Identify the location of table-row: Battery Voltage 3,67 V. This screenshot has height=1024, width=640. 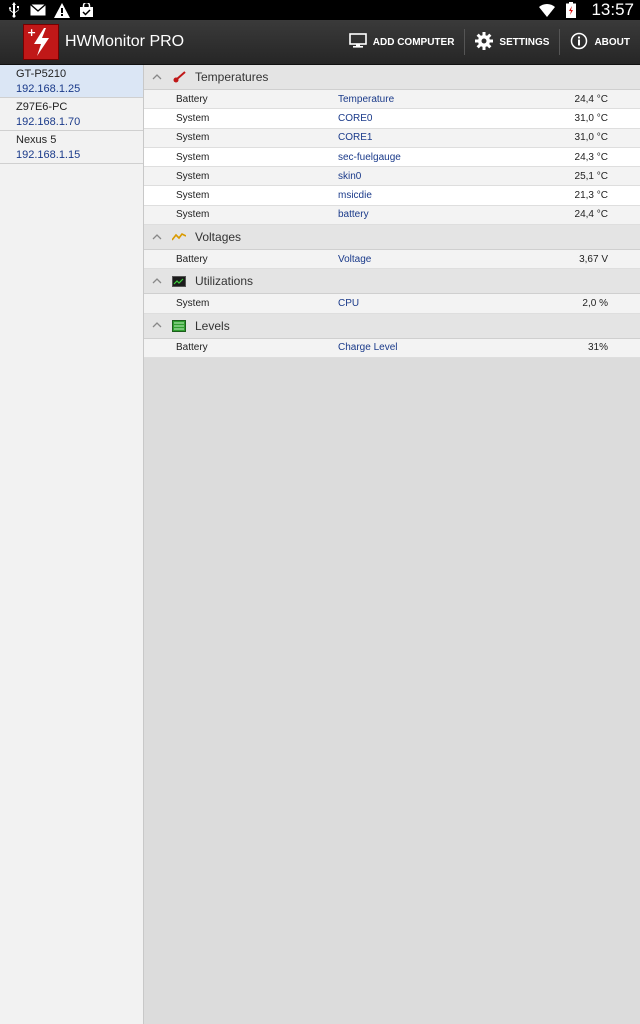
(392, 260).